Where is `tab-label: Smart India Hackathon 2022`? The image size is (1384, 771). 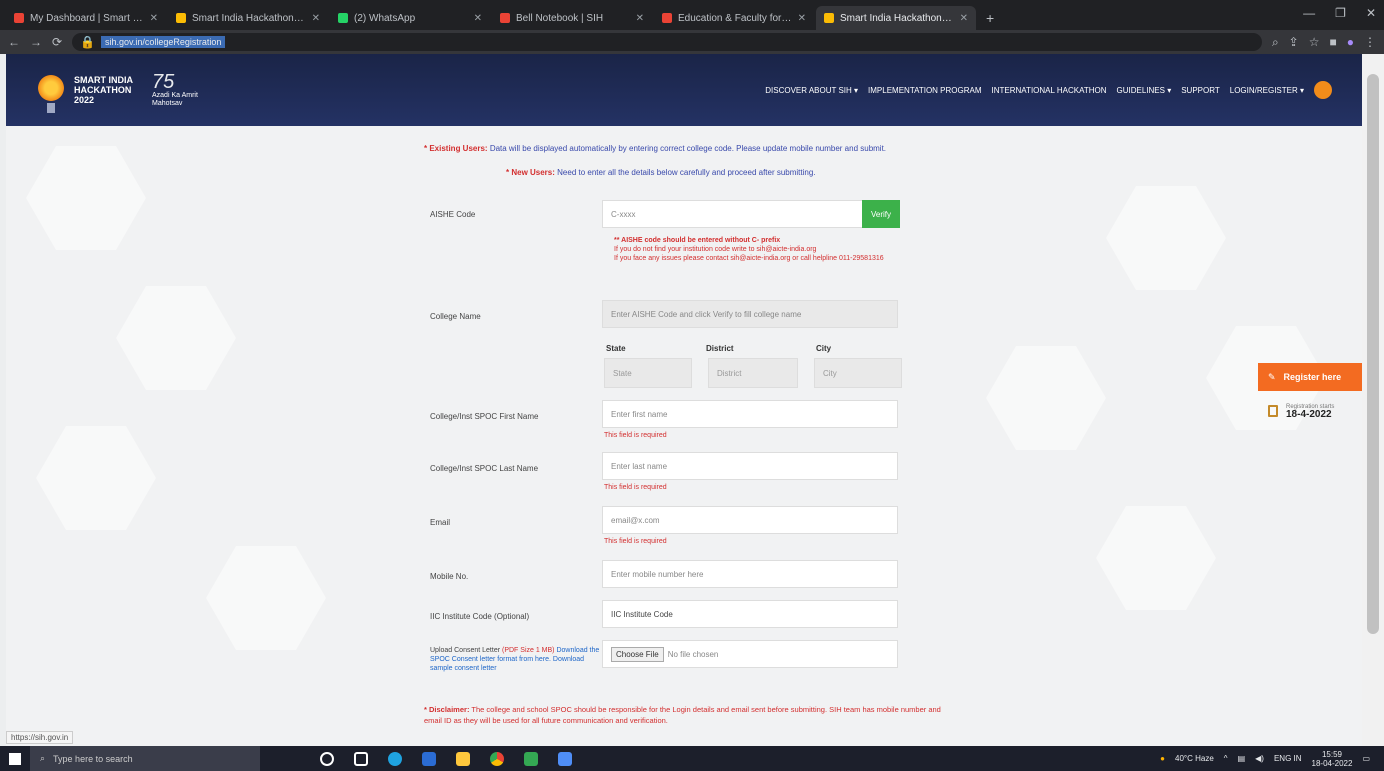 tab-label: Smart India Hackathon 2022 is located at coordinates (249, 18).